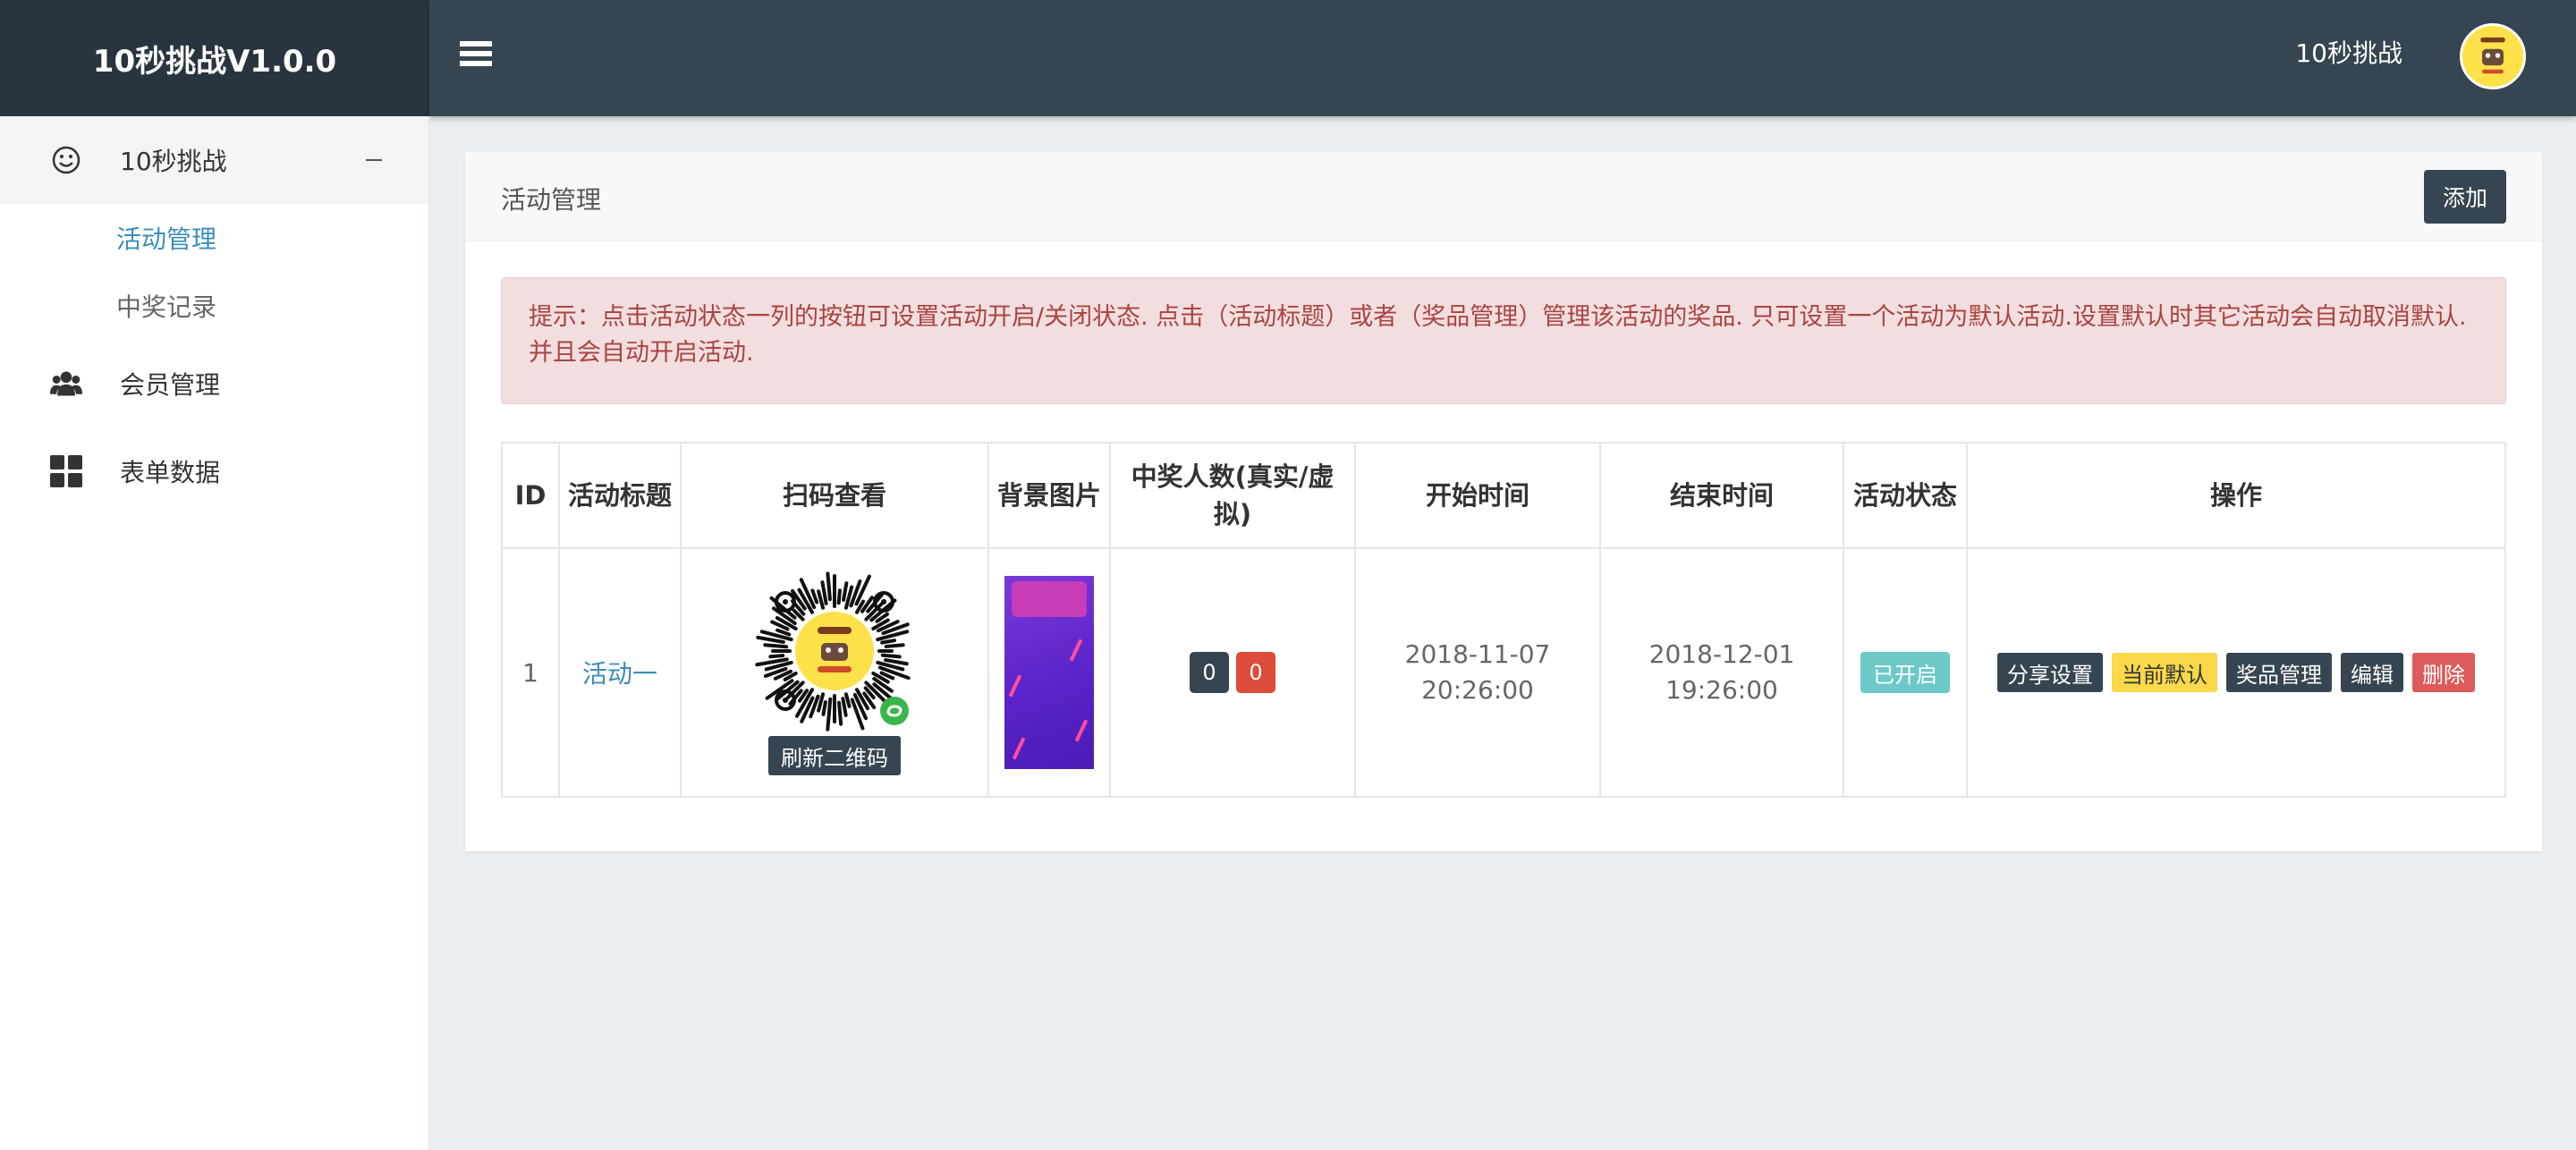  Describe the element at coordinates (173, 161) in the screenshot. I see `sidebar-group-label: 10秒挑战` at that location.